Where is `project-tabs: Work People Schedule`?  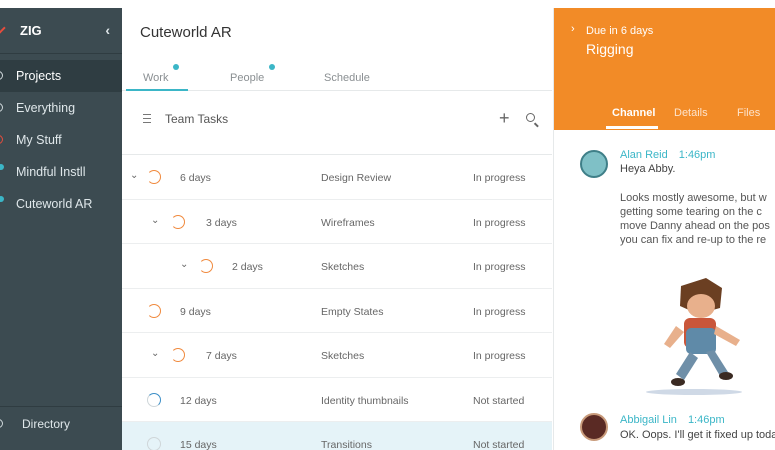
project-tabs: Work People Schedule is located at coordinates (337, 75).